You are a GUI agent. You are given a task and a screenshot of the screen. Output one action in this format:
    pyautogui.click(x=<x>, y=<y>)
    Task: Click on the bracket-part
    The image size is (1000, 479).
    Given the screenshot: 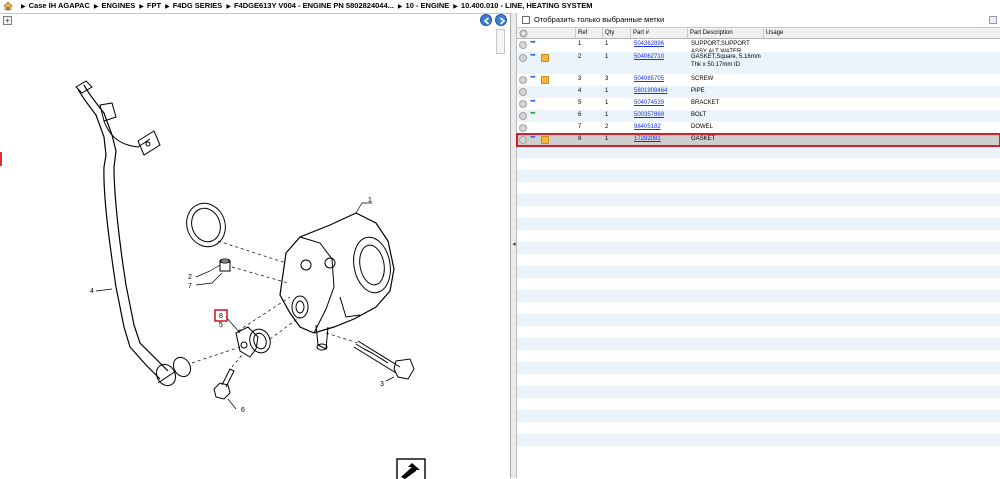 What is the action you would take?
    pyautogui.click(x=247, y=342)
    